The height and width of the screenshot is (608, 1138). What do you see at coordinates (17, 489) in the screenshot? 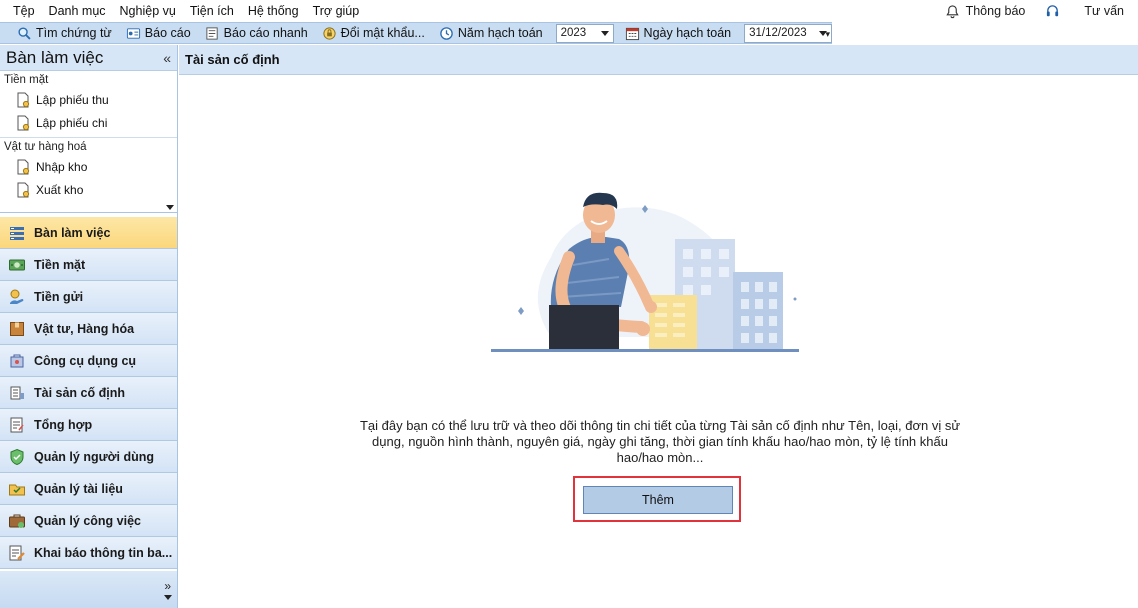
I see `folder-icon` at bounding box center [17, 489].